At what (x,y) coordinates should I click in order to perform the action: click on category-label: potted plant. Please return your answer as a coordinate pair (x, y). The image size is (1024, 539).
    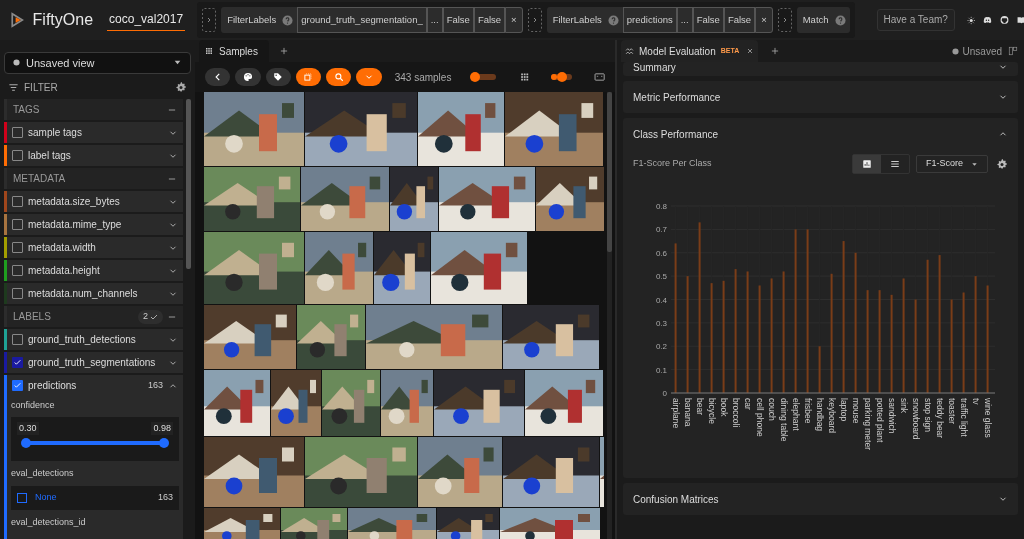
    Looking at the image, I should click on (879, 420).